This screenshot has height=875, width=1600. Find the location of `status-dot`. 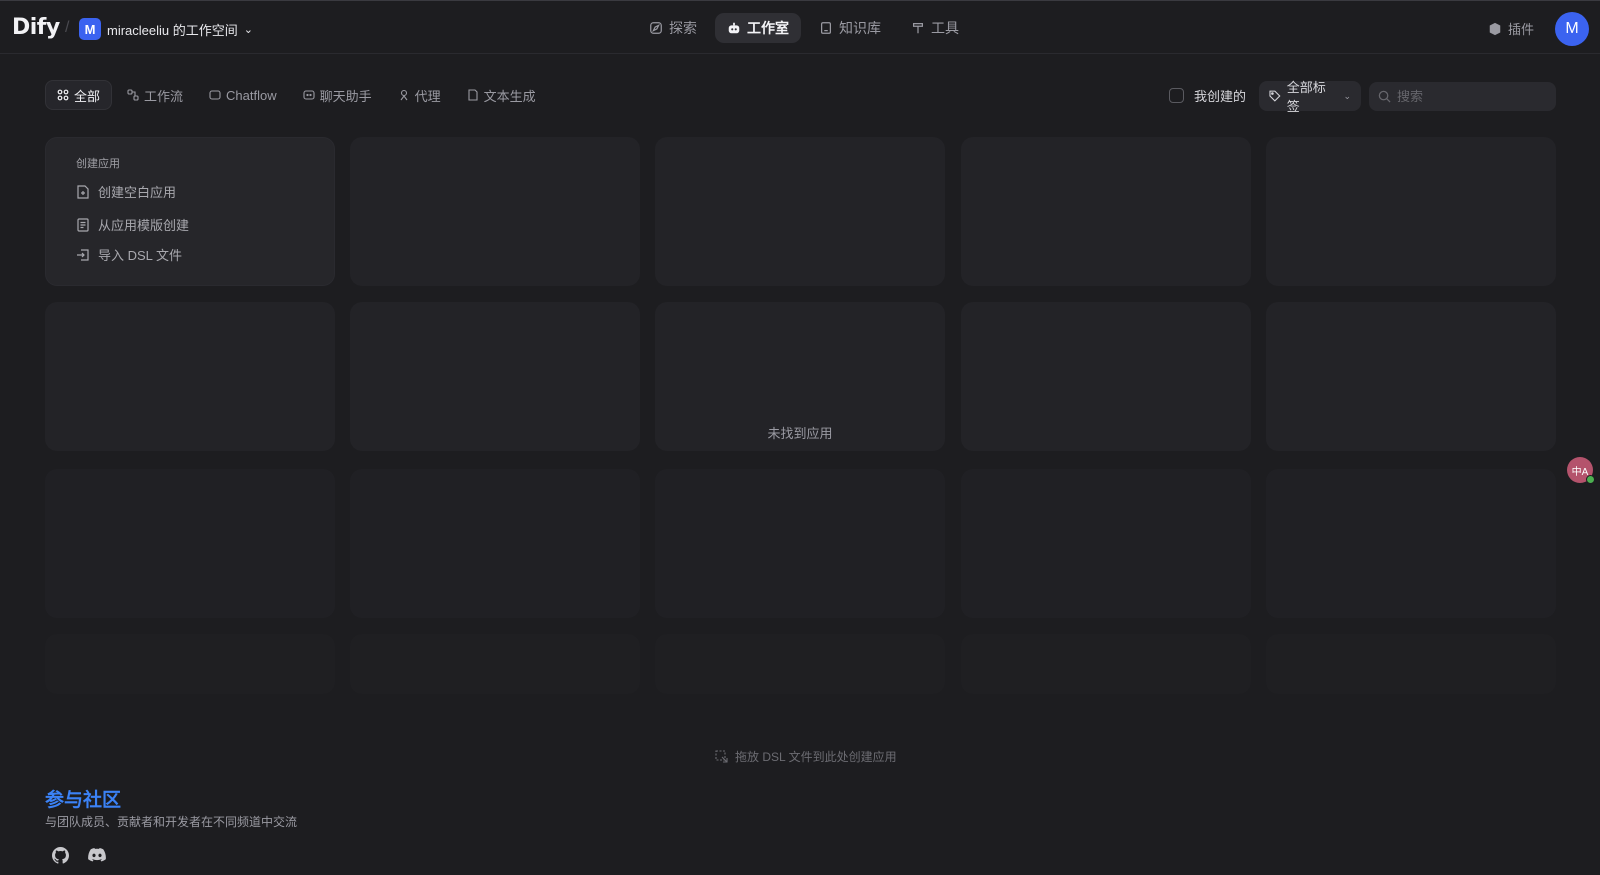

status-dot is located at coordinates (1590, 479).